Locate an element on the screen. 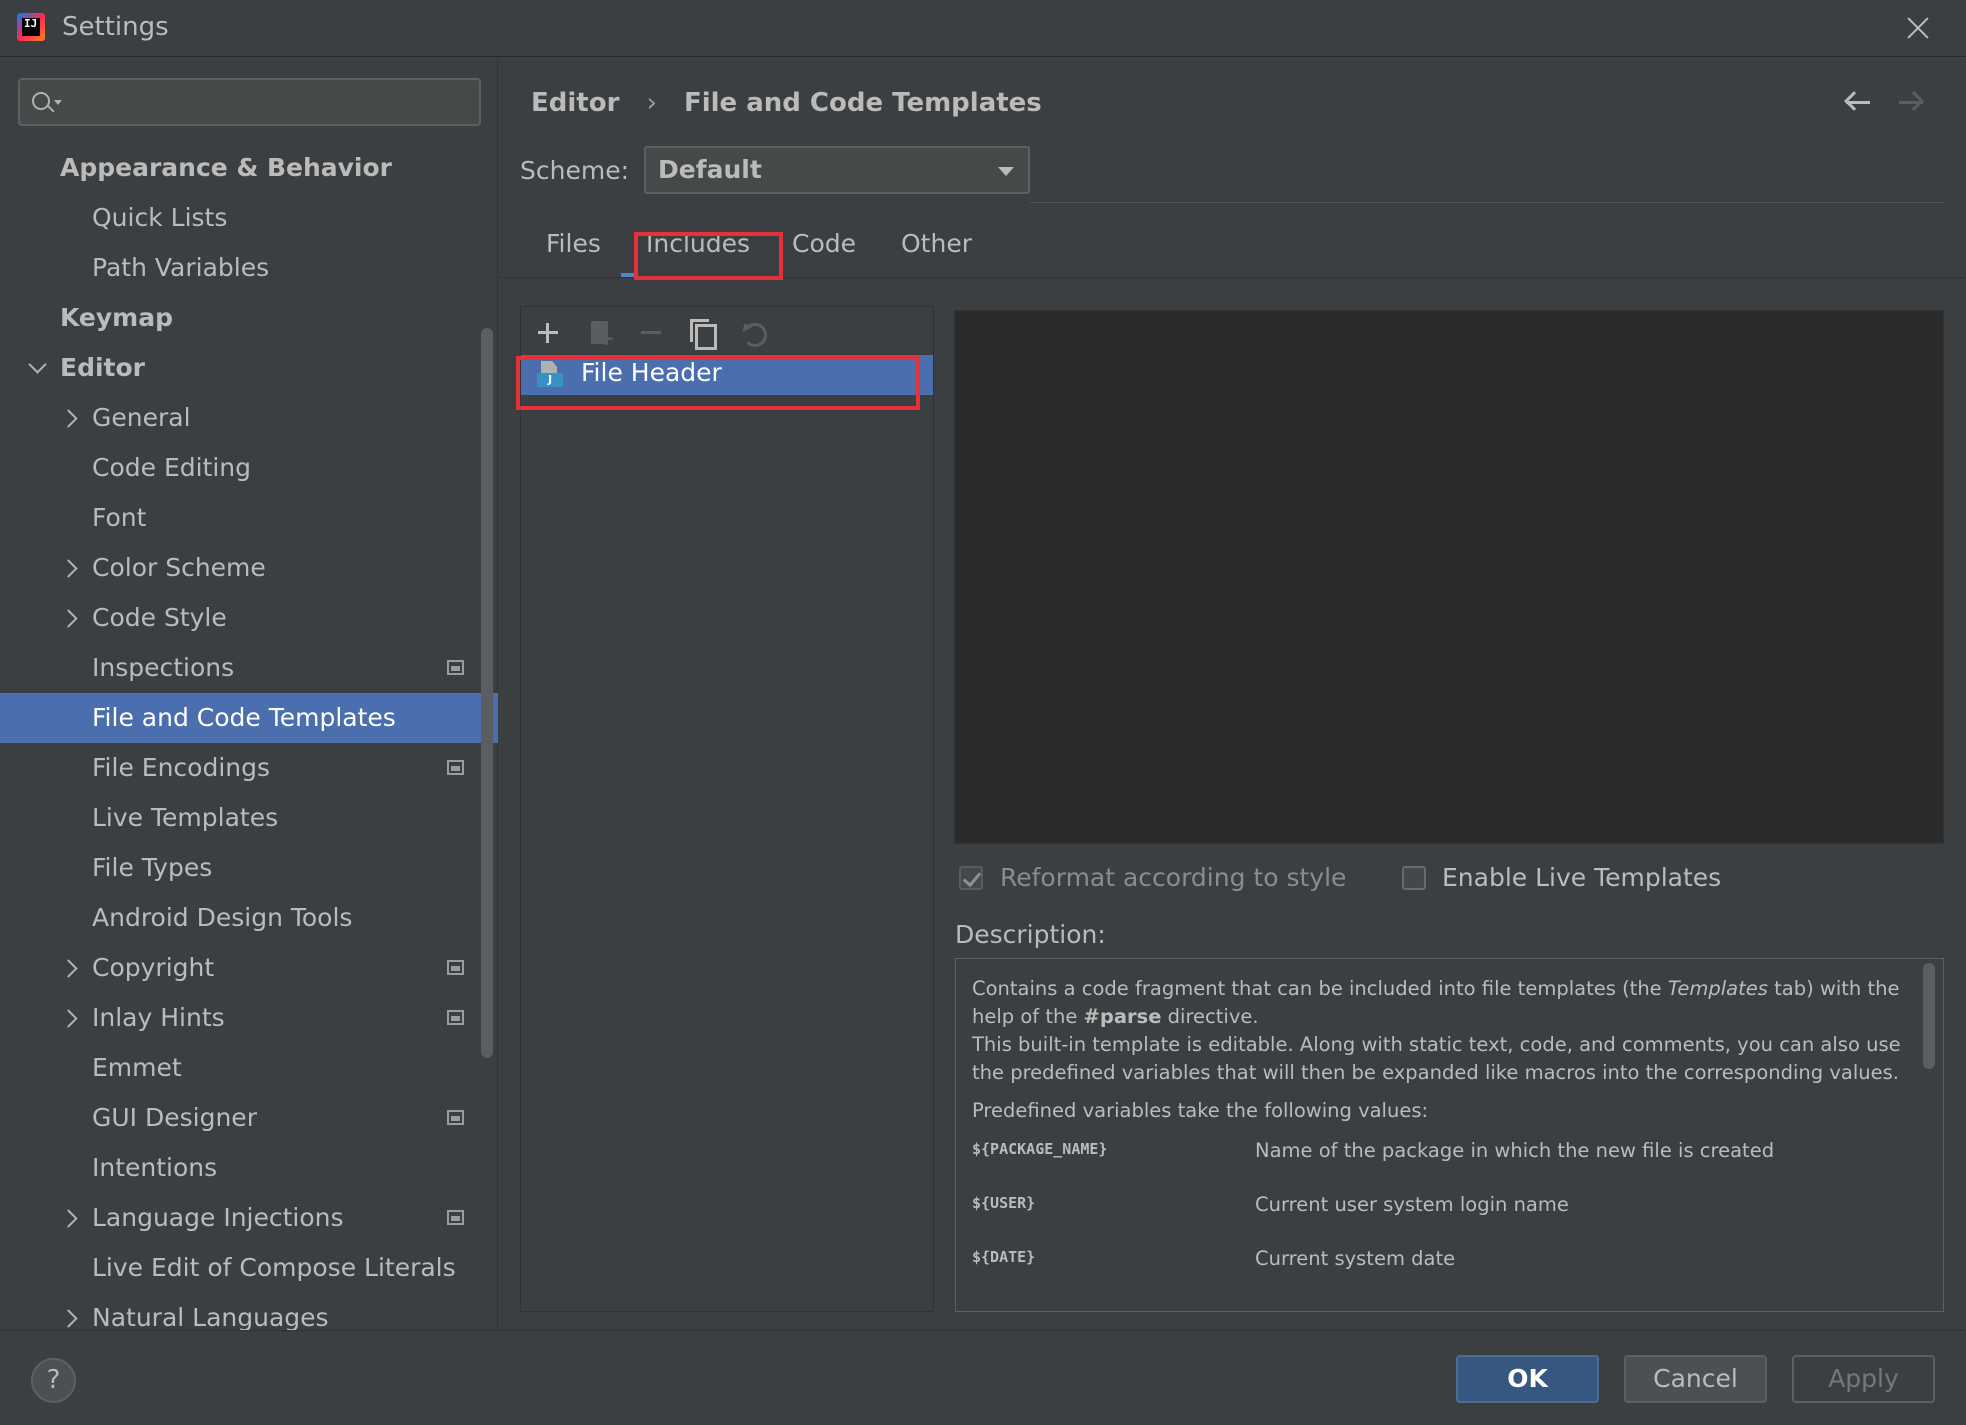  sidebar-scrollbar is located at coordinates (487, 693).